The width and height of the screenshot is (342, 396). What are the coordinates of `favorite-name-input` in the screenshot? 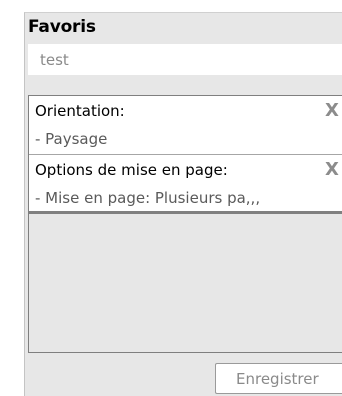 It's located at (185, 59).